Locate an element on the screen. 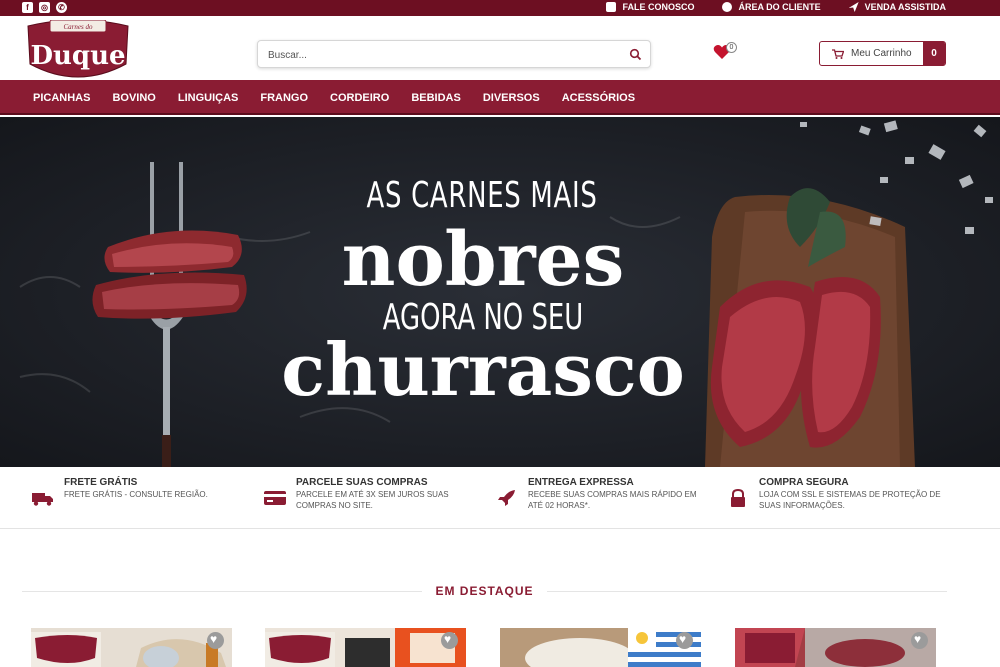  instagram-icon: ◎ is located at coordinates (44, 7).